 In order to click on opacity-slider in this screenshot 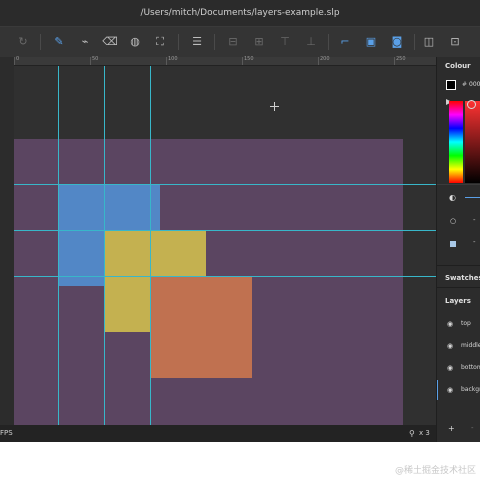, I will do `click(472, 197)`.